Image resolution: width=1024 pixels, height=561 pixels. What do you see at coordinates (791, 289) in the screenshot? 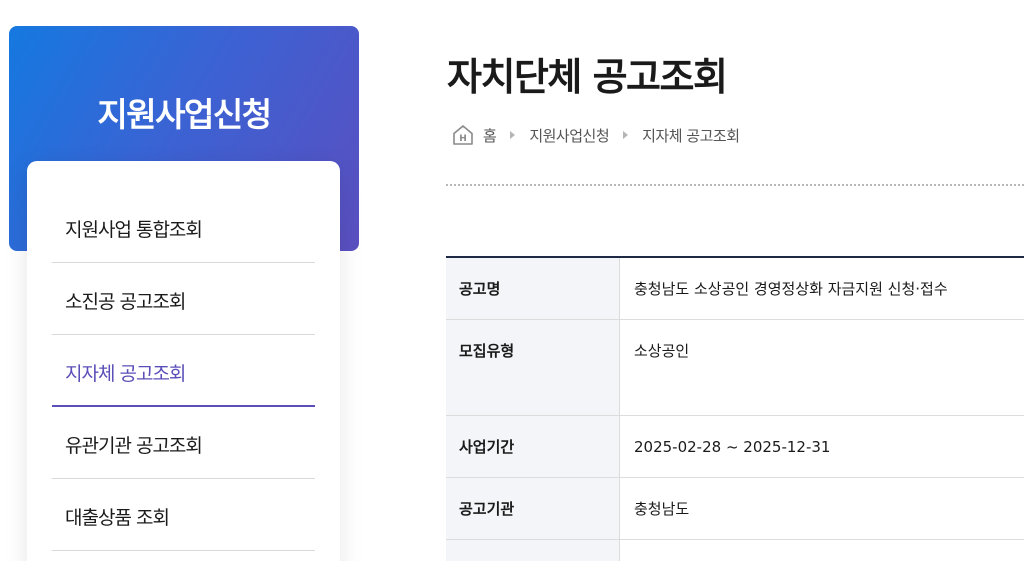
I see `row-value: 충청남도 소상공인 경영정상화 자금지원 신청·접수` at bounding box center [791, 289].